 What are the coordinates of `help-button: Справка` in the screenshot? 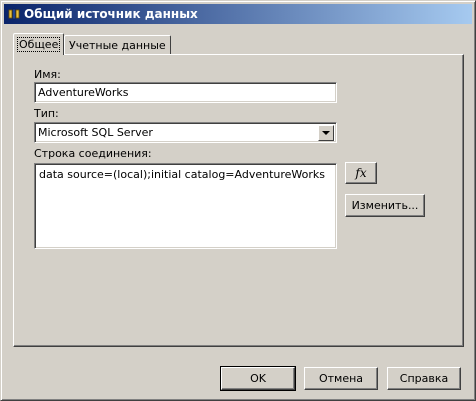 It's located at (424, 378).